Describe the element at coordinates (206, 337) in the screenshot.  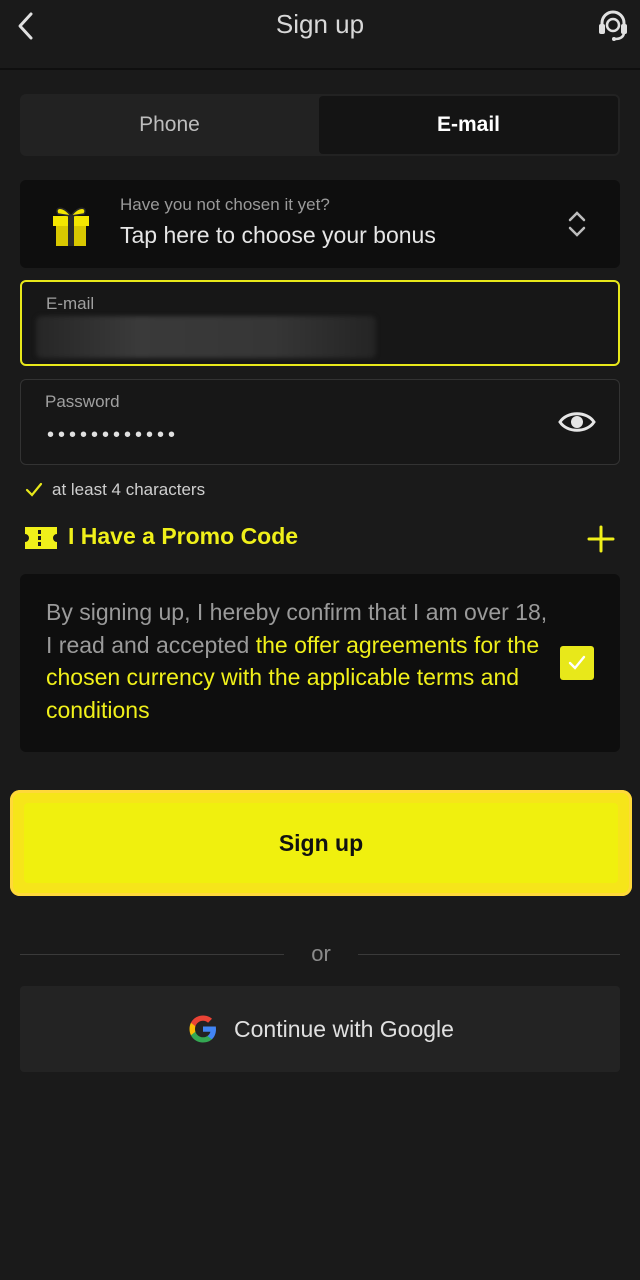
I see `email-field-value-redacted` at that location.